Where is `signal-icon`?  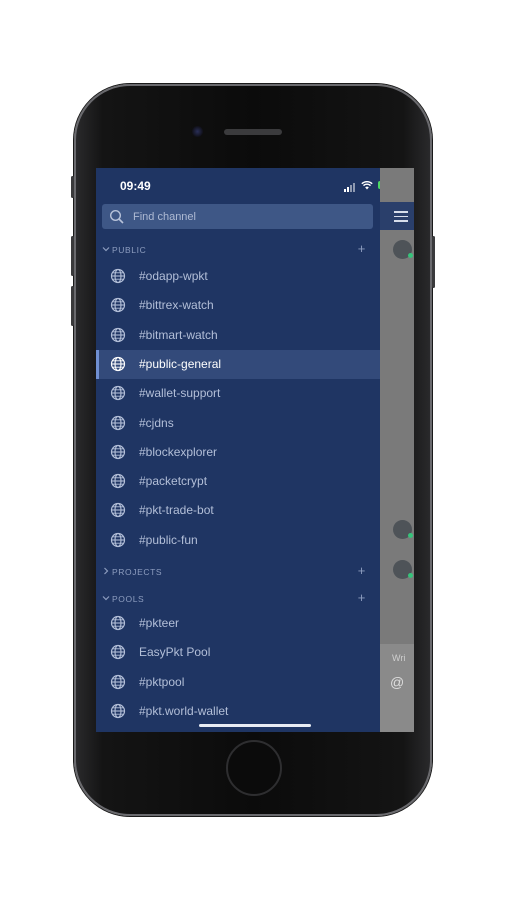 signal-icon is located at coordinates (350, 185).